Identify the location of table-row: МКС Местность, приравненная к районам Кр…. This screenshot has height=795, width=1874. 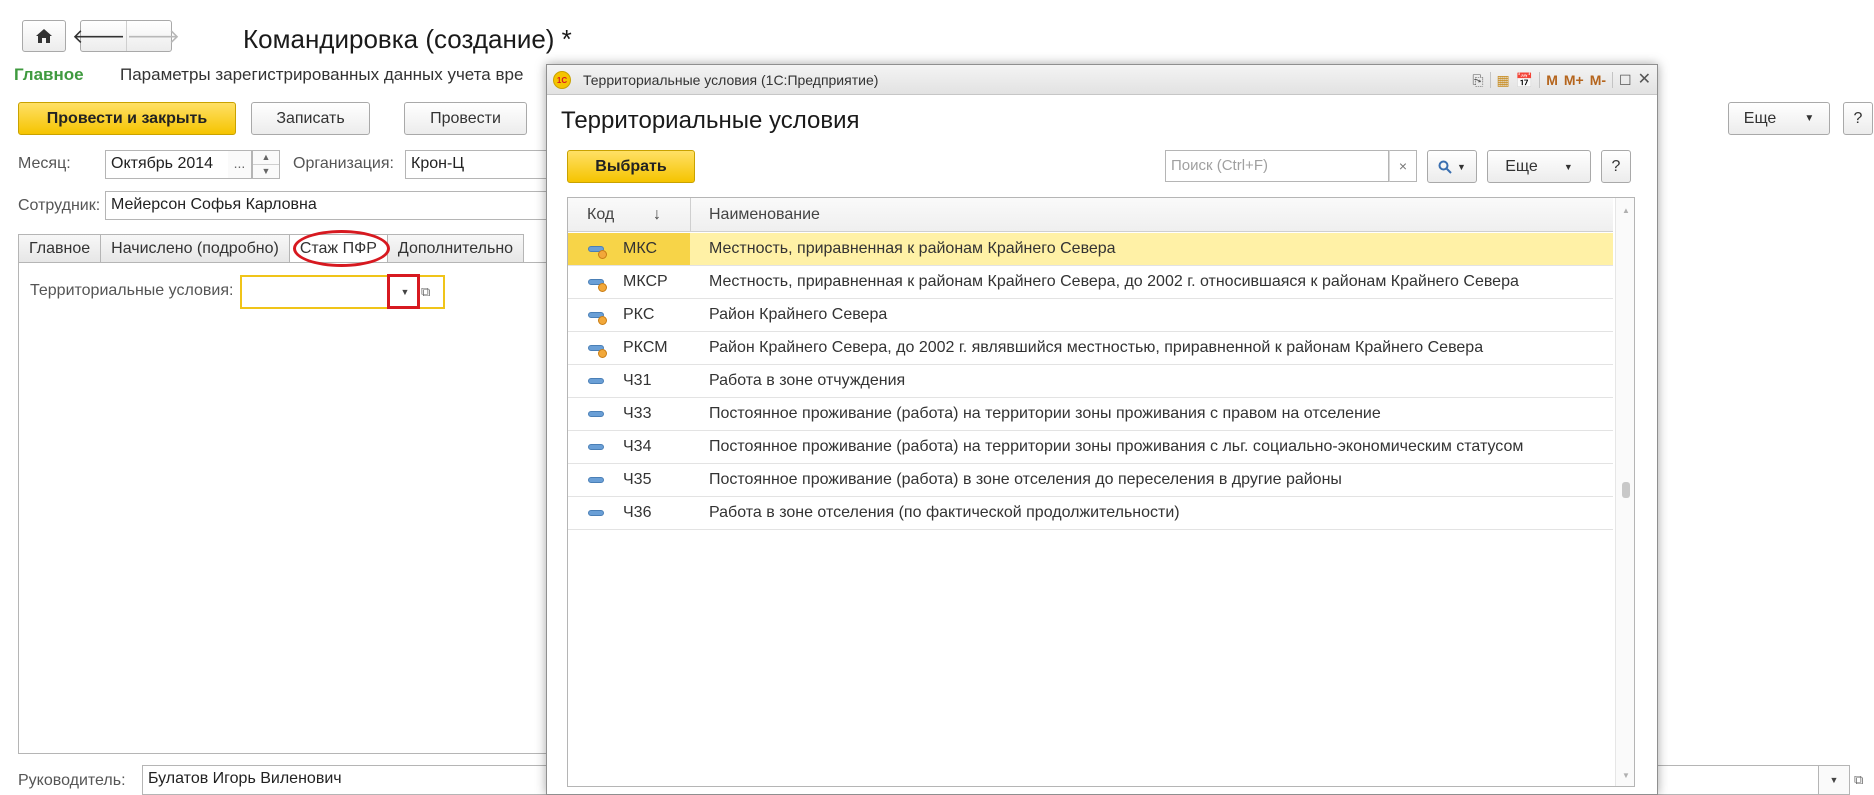
(1090, 249).